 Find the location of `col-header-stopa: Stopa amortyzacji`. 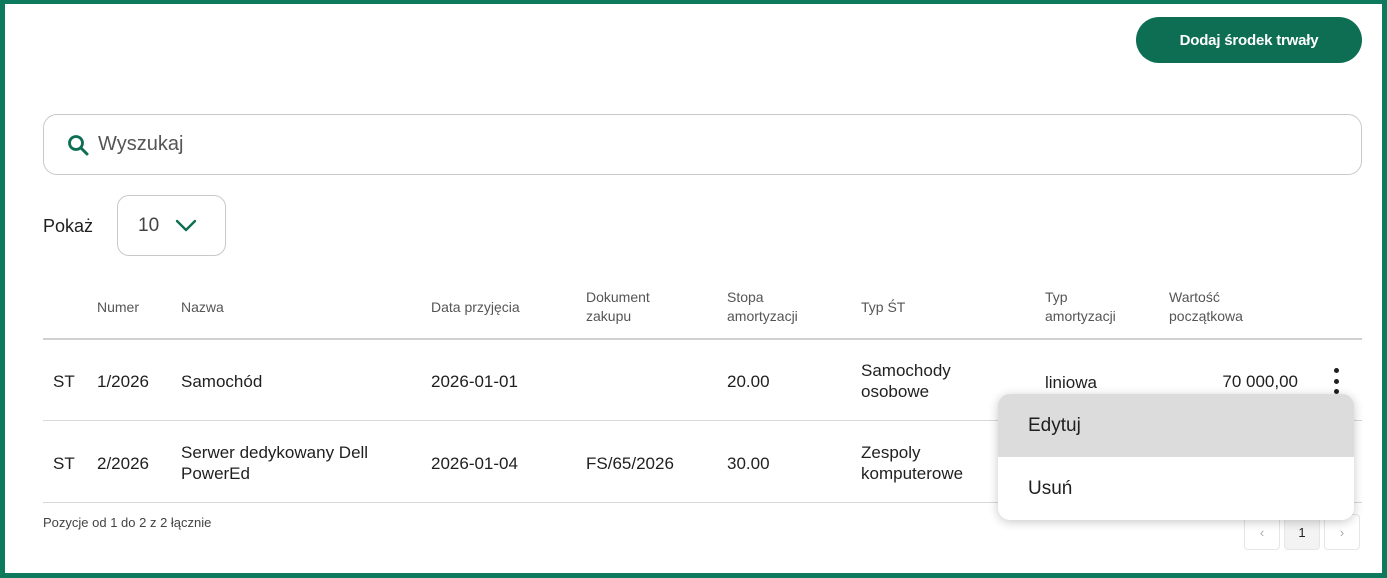

col-header-stopa: Stopa amortyzacji is located at coordinates (762, 307).